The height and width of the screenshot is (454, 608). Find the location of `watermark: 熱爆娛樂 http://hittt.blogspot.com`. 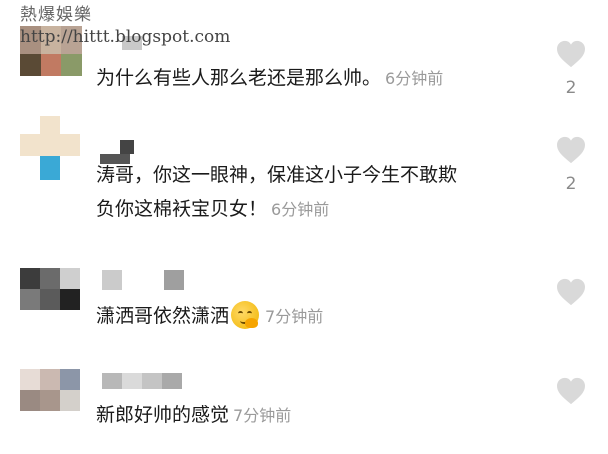

watermark: 熱爆娛樂 http://hittt.blogspot.com is located at coordinates (125, 26).